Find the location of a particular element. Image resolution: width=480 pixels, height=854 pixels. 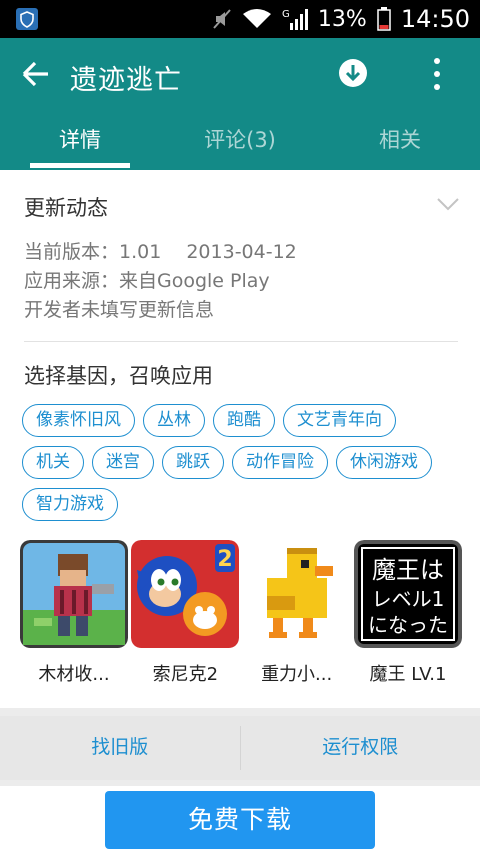

permissions-button: 运行权限 is located at coordinates (360, 748).